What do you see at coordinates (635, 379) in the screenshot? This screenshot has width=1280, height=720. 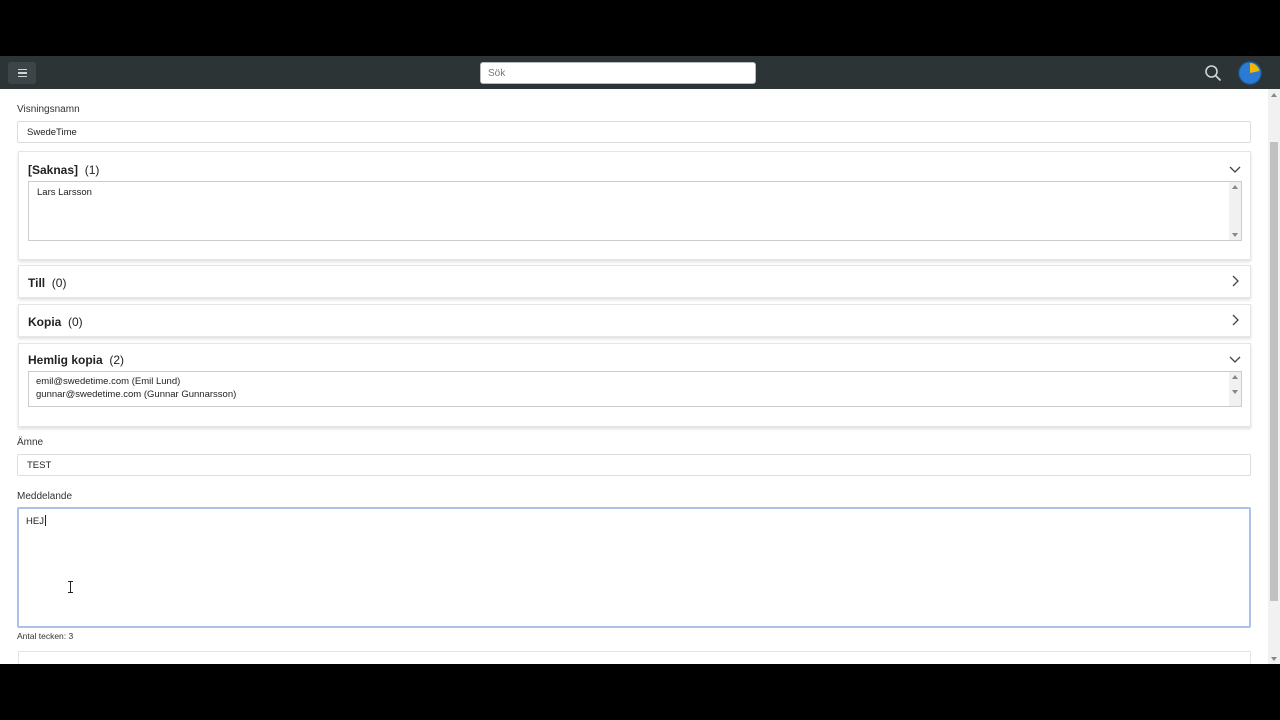 I see `list-item: emil@swedetime.com (Emil Lund)` at bounding box center [635, 379].